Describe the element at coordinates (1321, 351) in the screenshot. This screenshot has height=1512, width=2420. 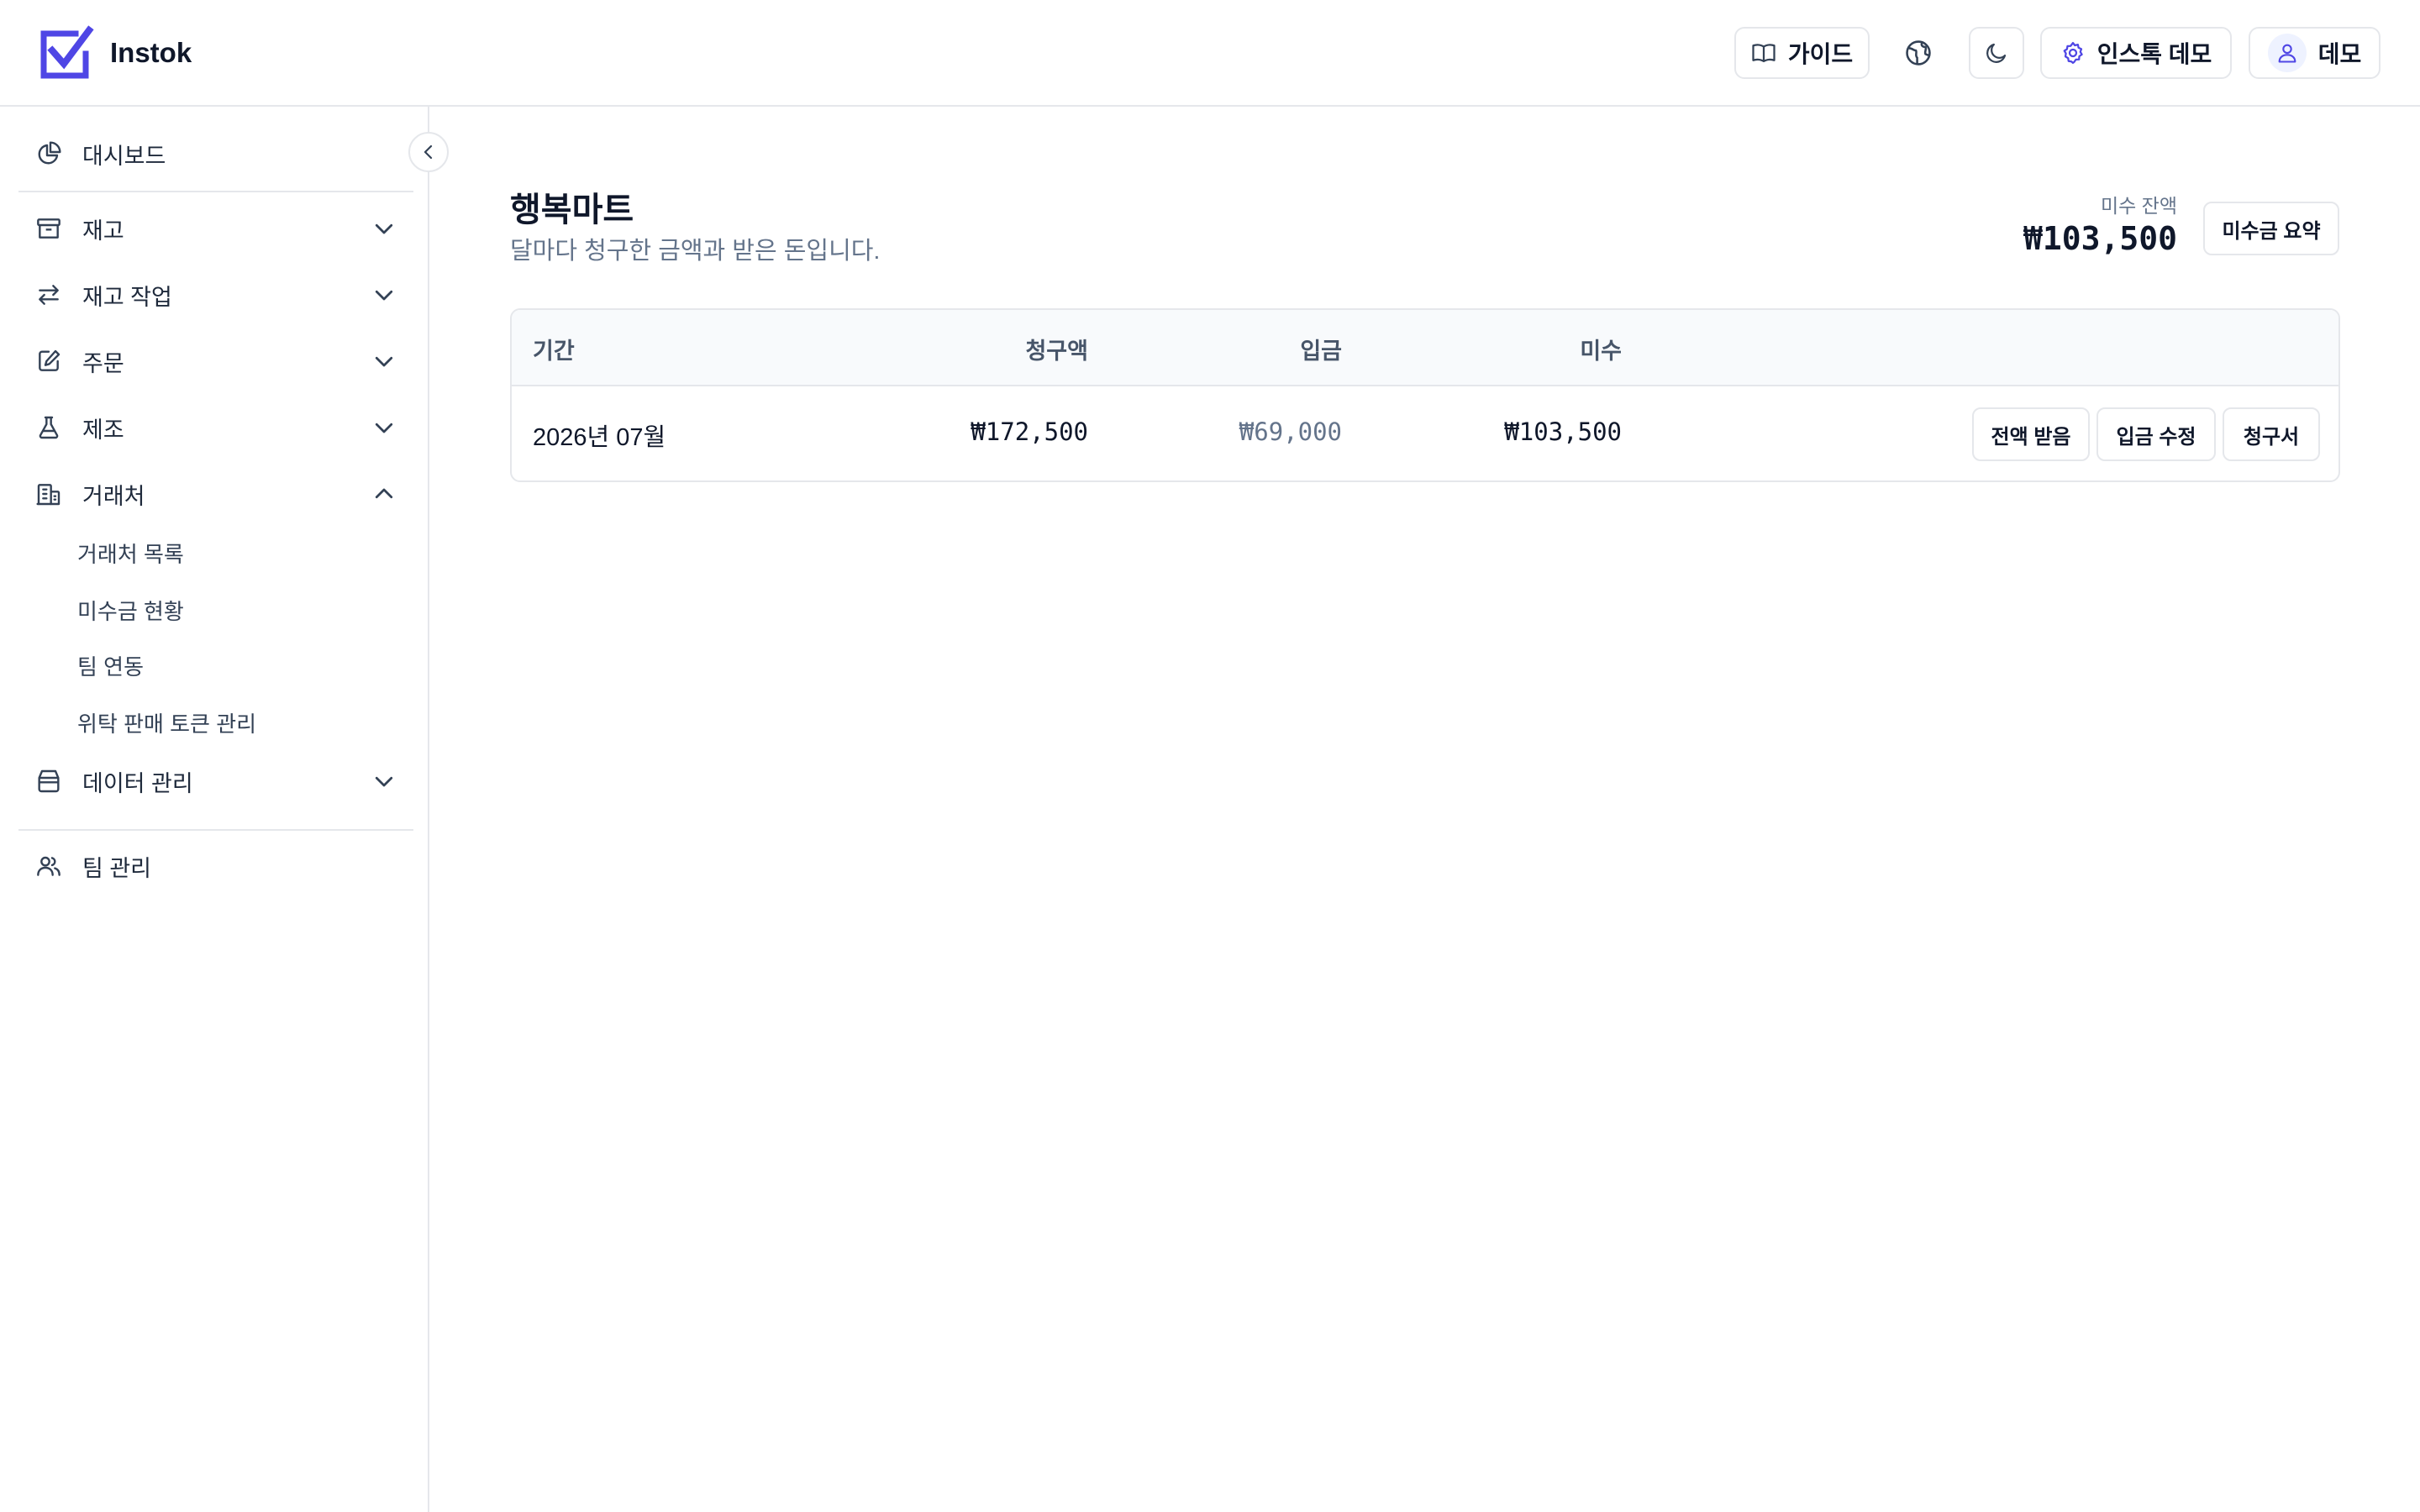
I see `column-header-paid: 입금` at that location.